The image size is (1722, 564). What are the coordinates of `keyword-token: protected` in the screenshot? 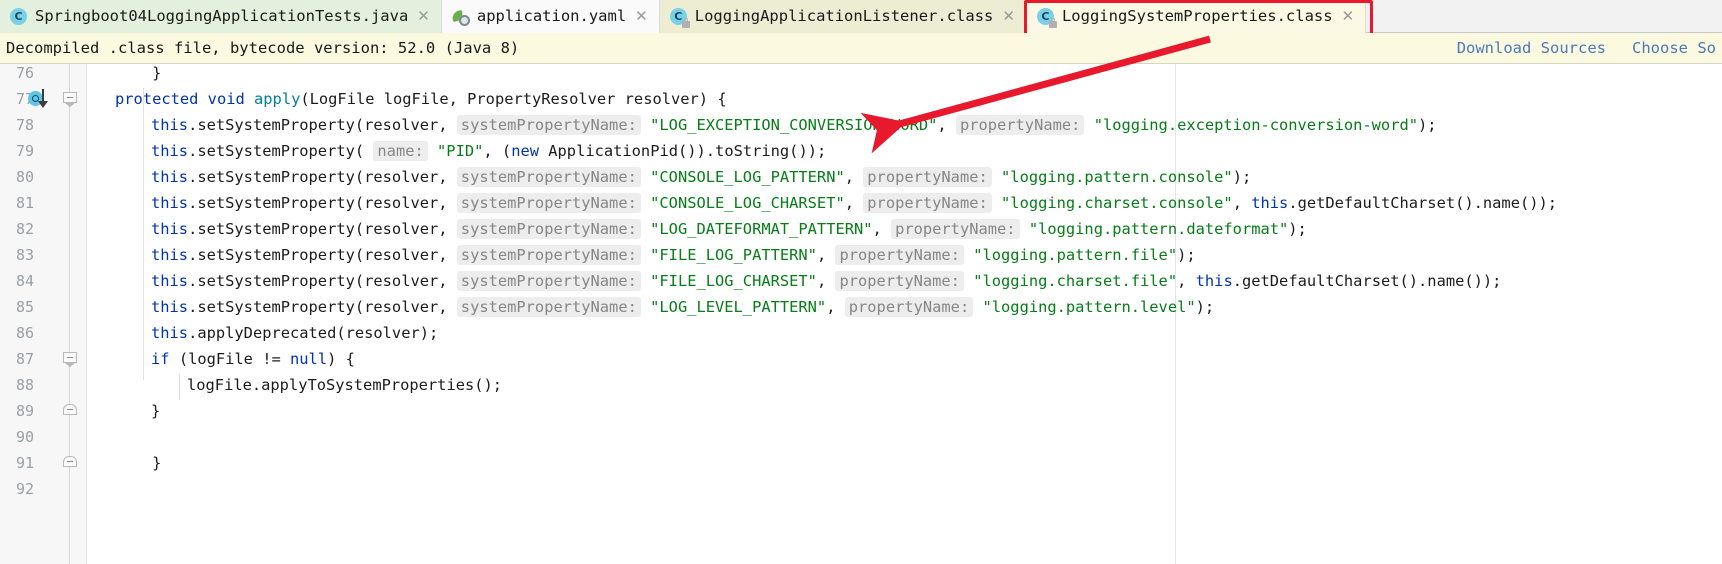 It's located at (161, 99).